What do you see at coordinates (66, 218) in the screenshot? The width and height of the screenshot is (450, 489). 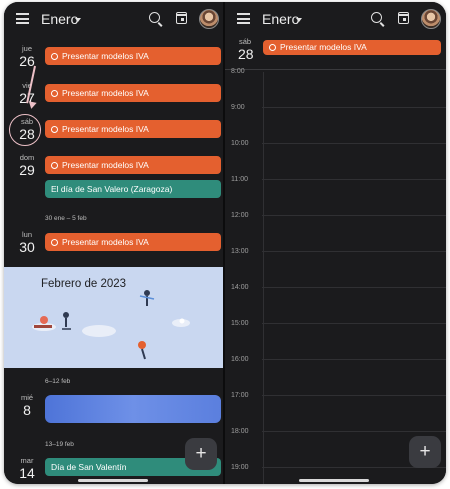 I see `week-range-label: 30 ene – 5 feb` at bounding box center [66, 218].